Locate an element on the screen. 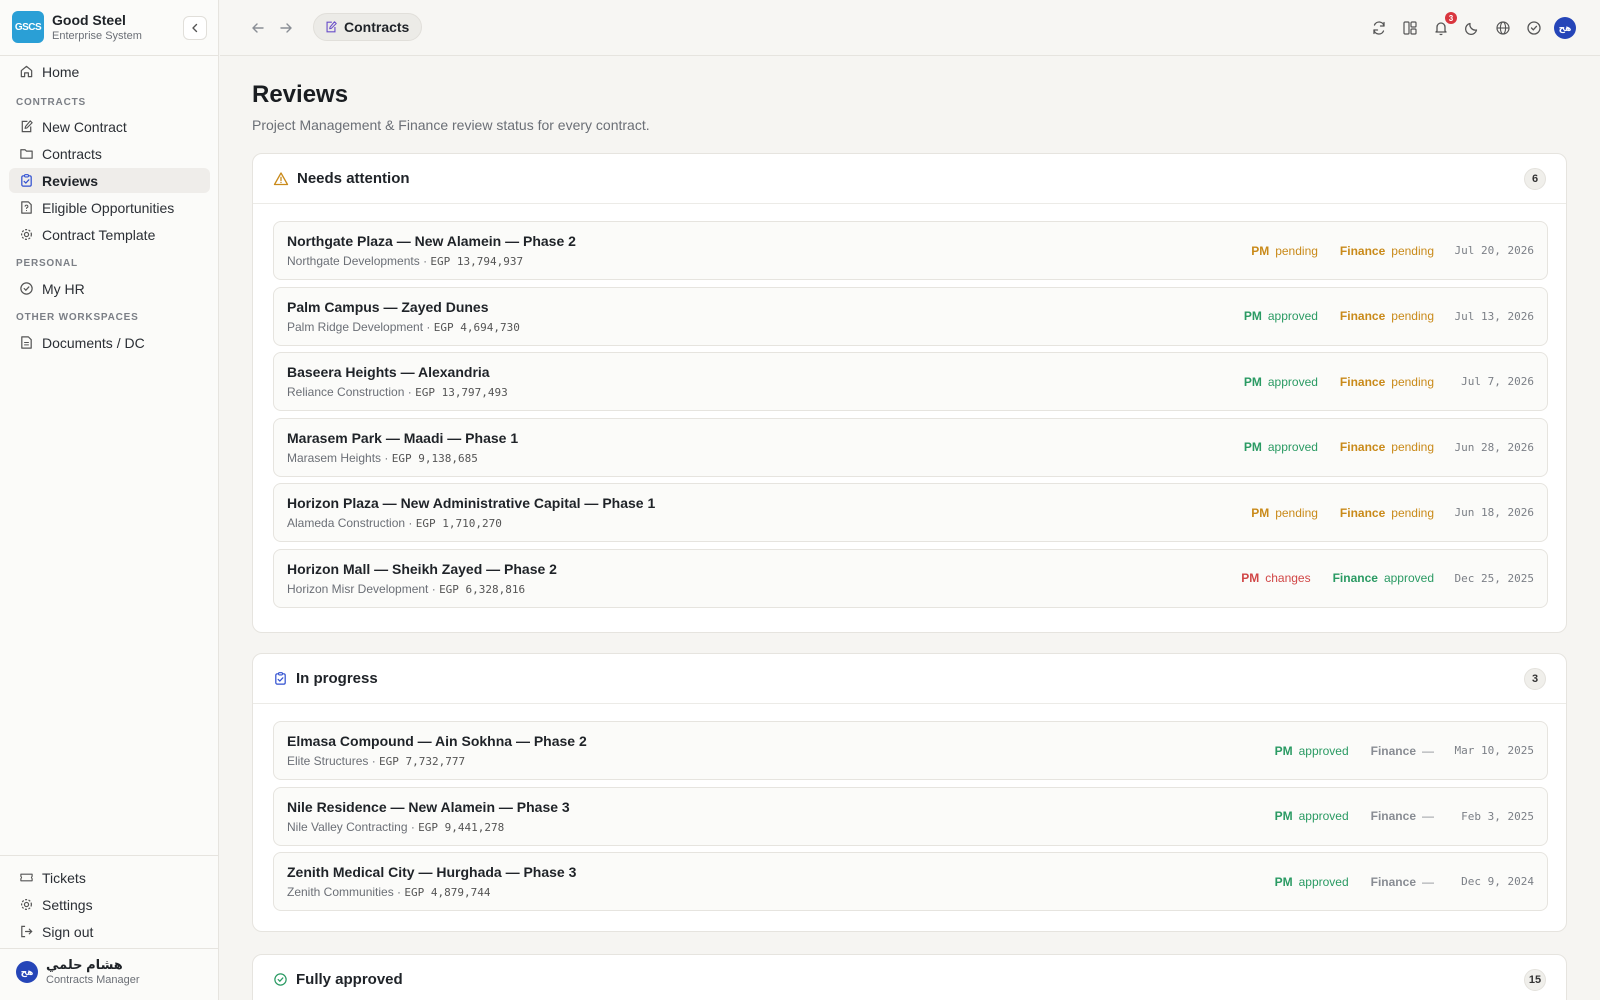 Image resolution: width=1600 pixels, height=1000 pixels. breadcrumb: Contracts is located at coordinates (368, 27).